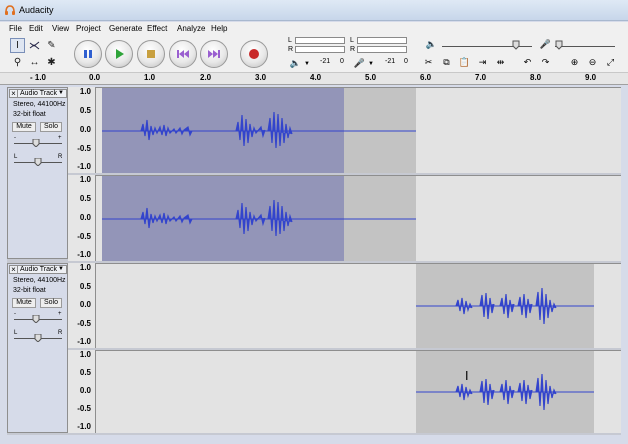 This screenshot has width=628, height=444. I want to click on silence-icon: ⇹, so click(500, 62).